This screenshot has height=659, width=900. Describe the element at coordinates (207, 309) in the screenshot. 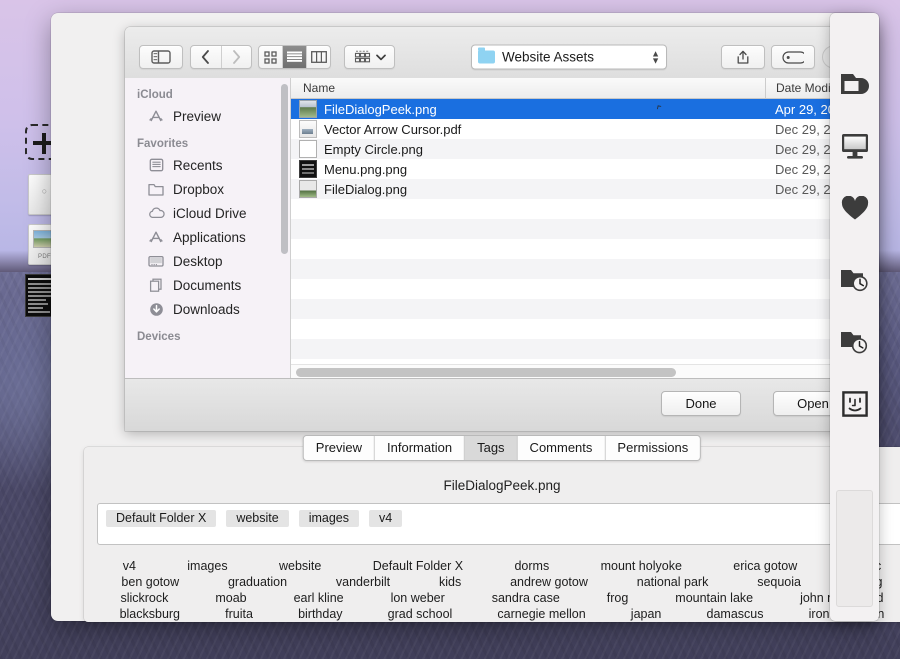

I see `sidebar-item-downloads: Downloads` at that location.